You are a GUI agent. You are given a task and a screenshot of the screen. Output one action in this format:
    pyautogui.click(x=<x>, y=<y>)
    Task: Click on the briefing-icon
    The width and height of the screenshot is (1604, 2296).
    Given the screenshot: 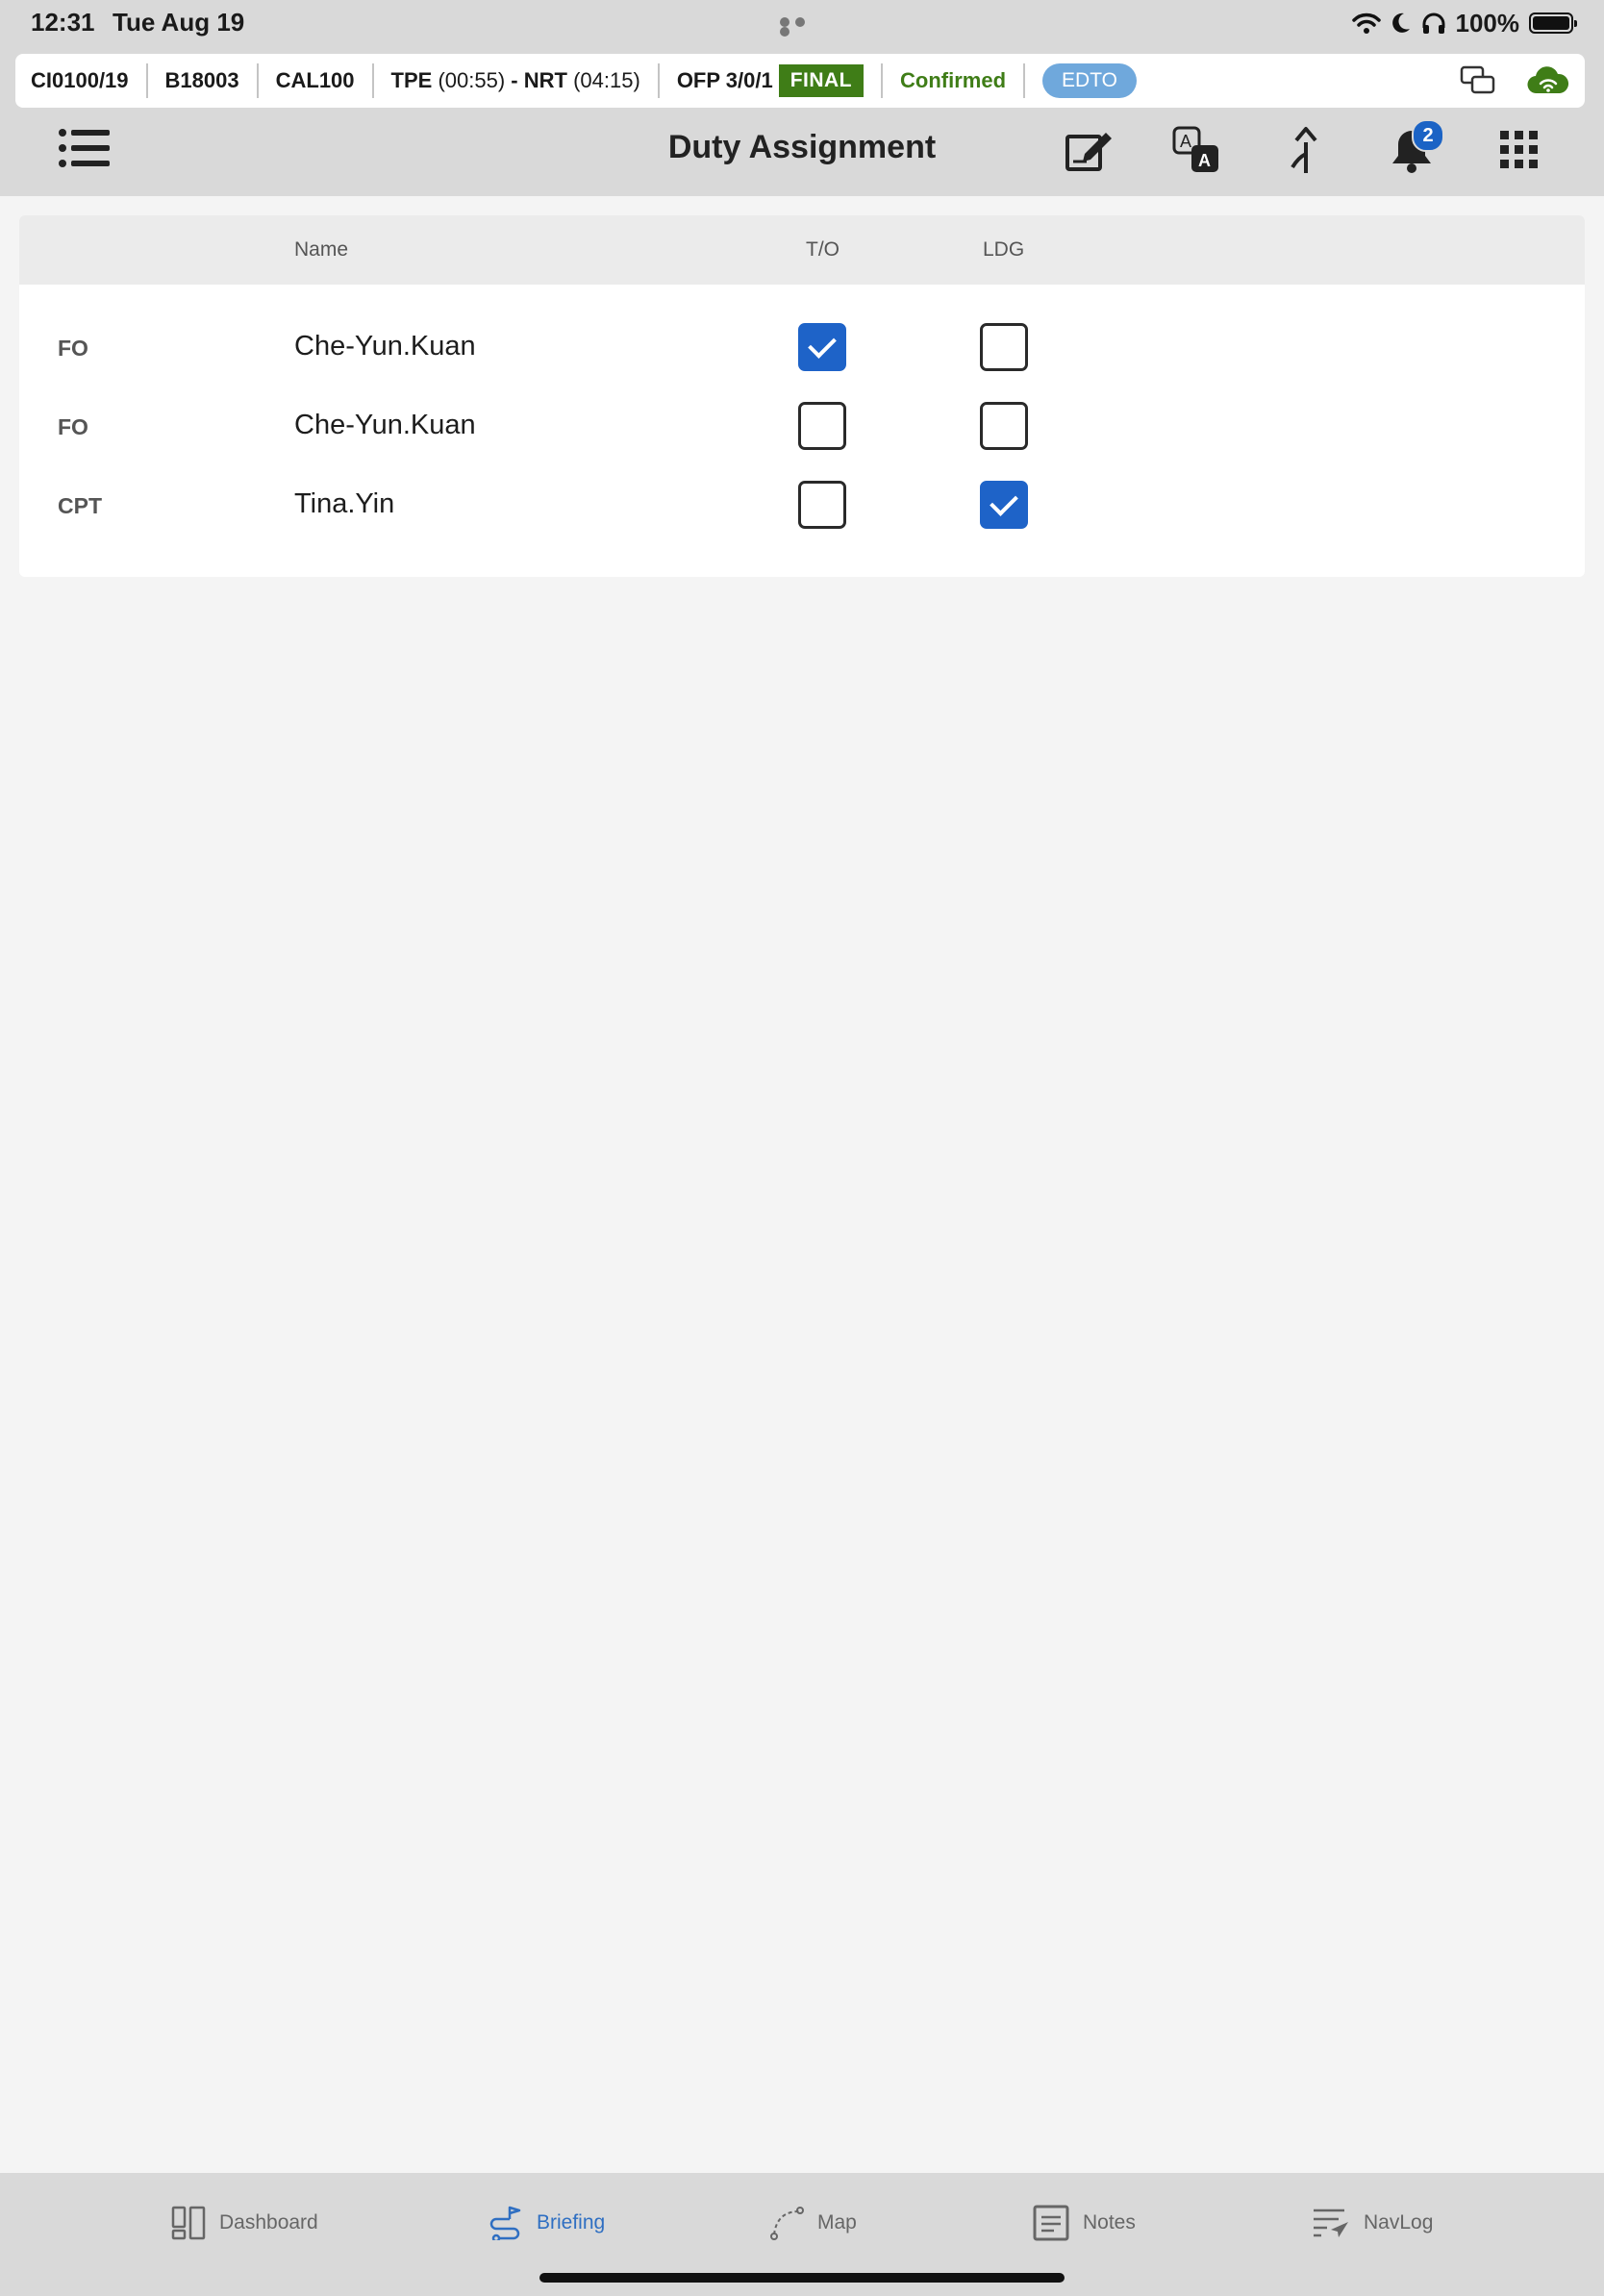 What is the action you would take?
    pyautogui.click(x=505, y=2223)
    